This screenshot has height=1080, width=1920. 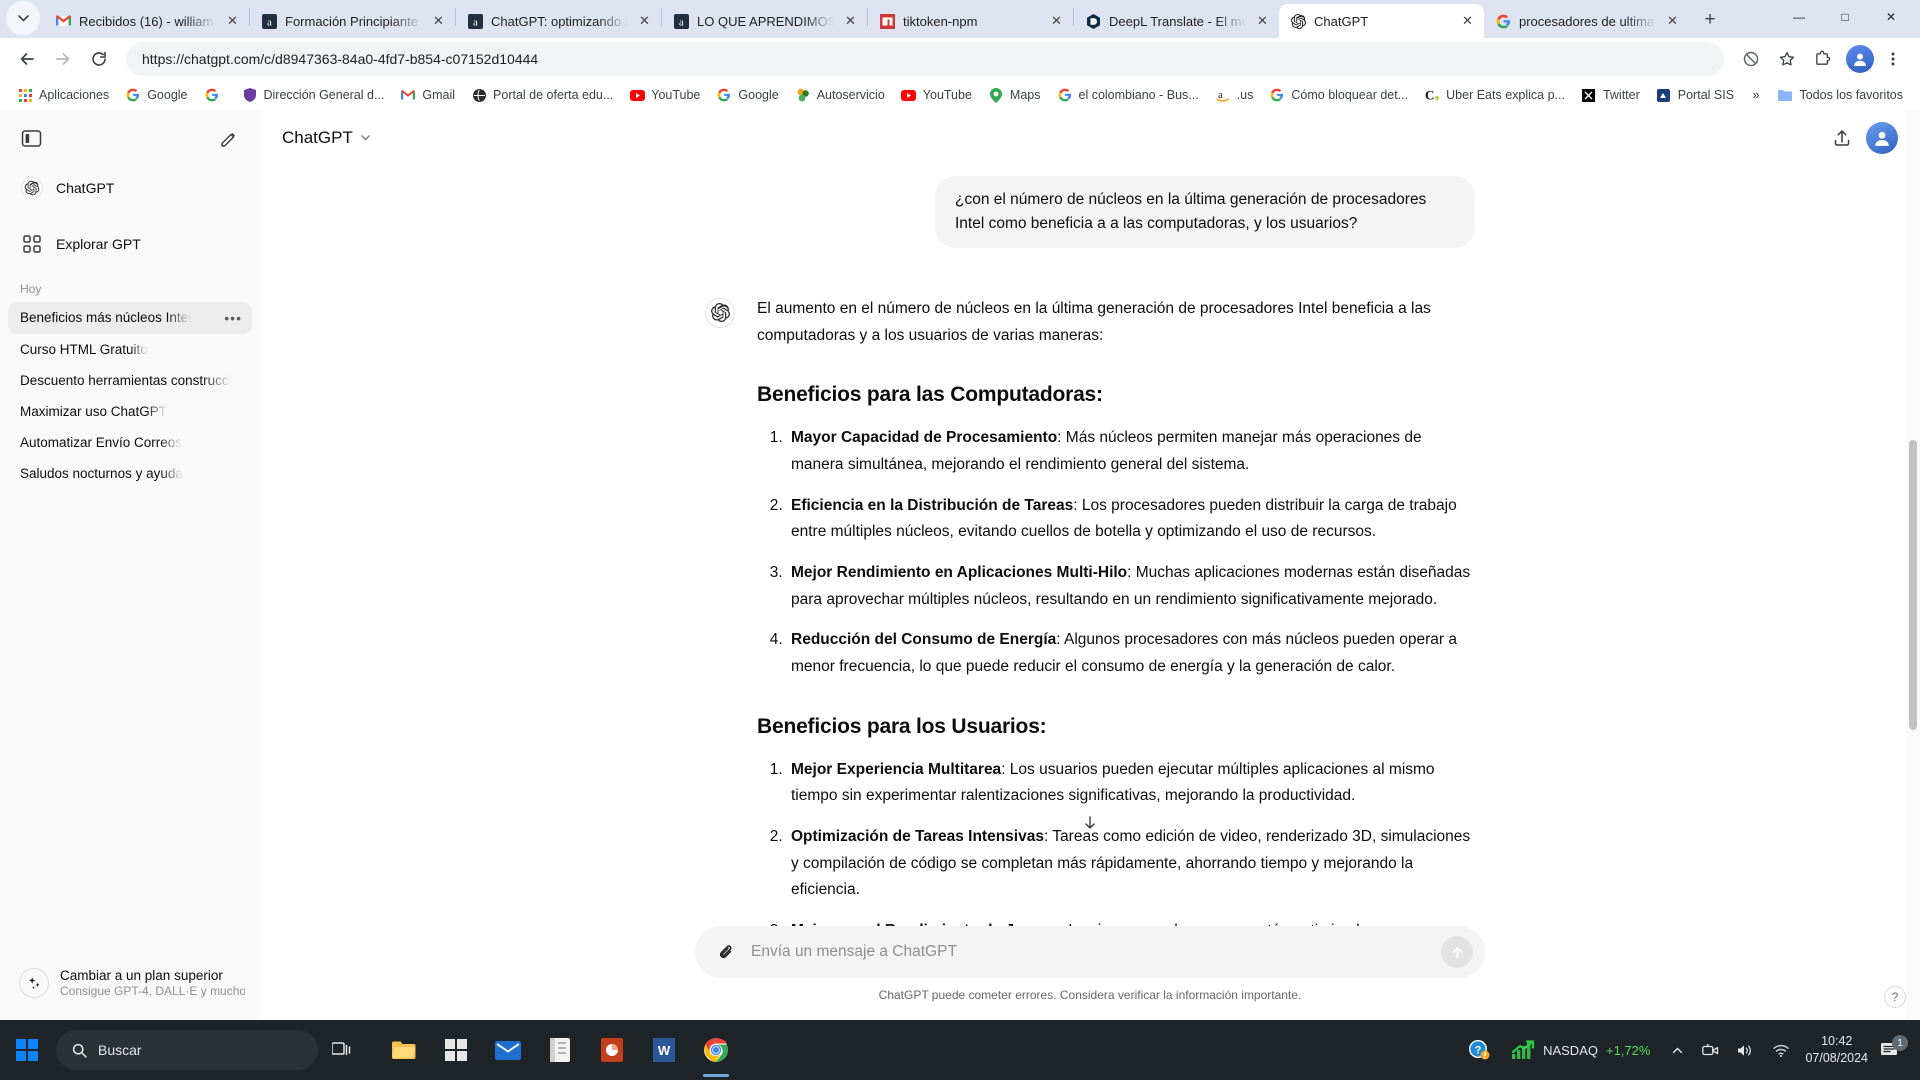 What do you see at coordinates (404, 1050) in the screenshot?
I see `file-explorer-icon` at bounding box center [404, 1050].